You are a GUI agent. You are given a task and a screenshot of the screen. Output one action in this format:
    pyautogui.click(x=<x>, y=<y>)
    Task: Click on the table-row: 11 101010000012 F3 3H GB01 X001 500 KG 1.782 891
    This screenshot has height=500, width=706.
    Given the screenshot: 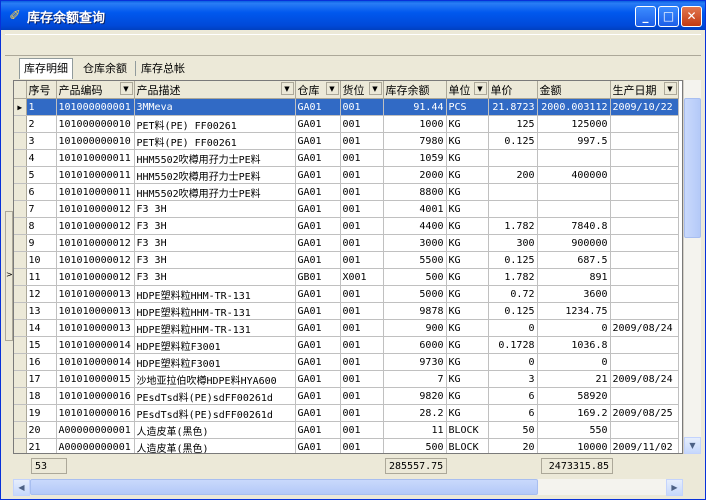 What is the action you would take?
    pyautogui.click(x=346, y=277)
    